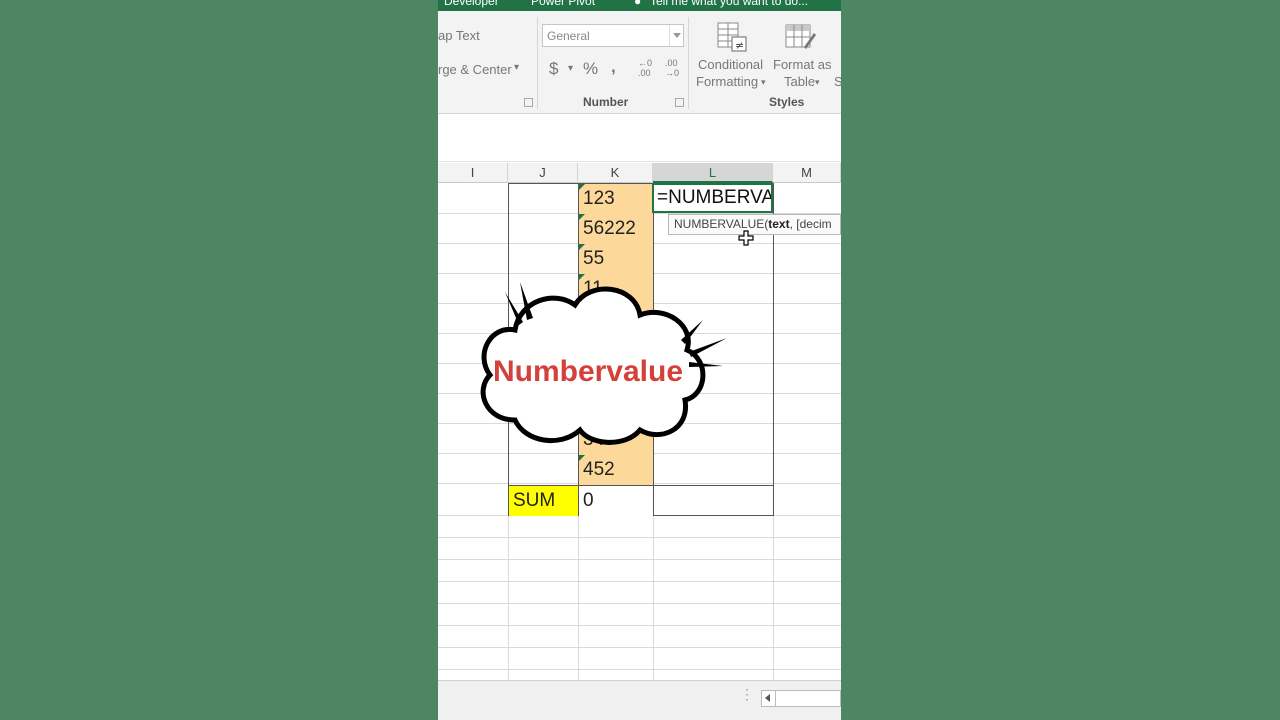  I want to click on formula-text: =NUMBERVALUE(, so click(715, 197).